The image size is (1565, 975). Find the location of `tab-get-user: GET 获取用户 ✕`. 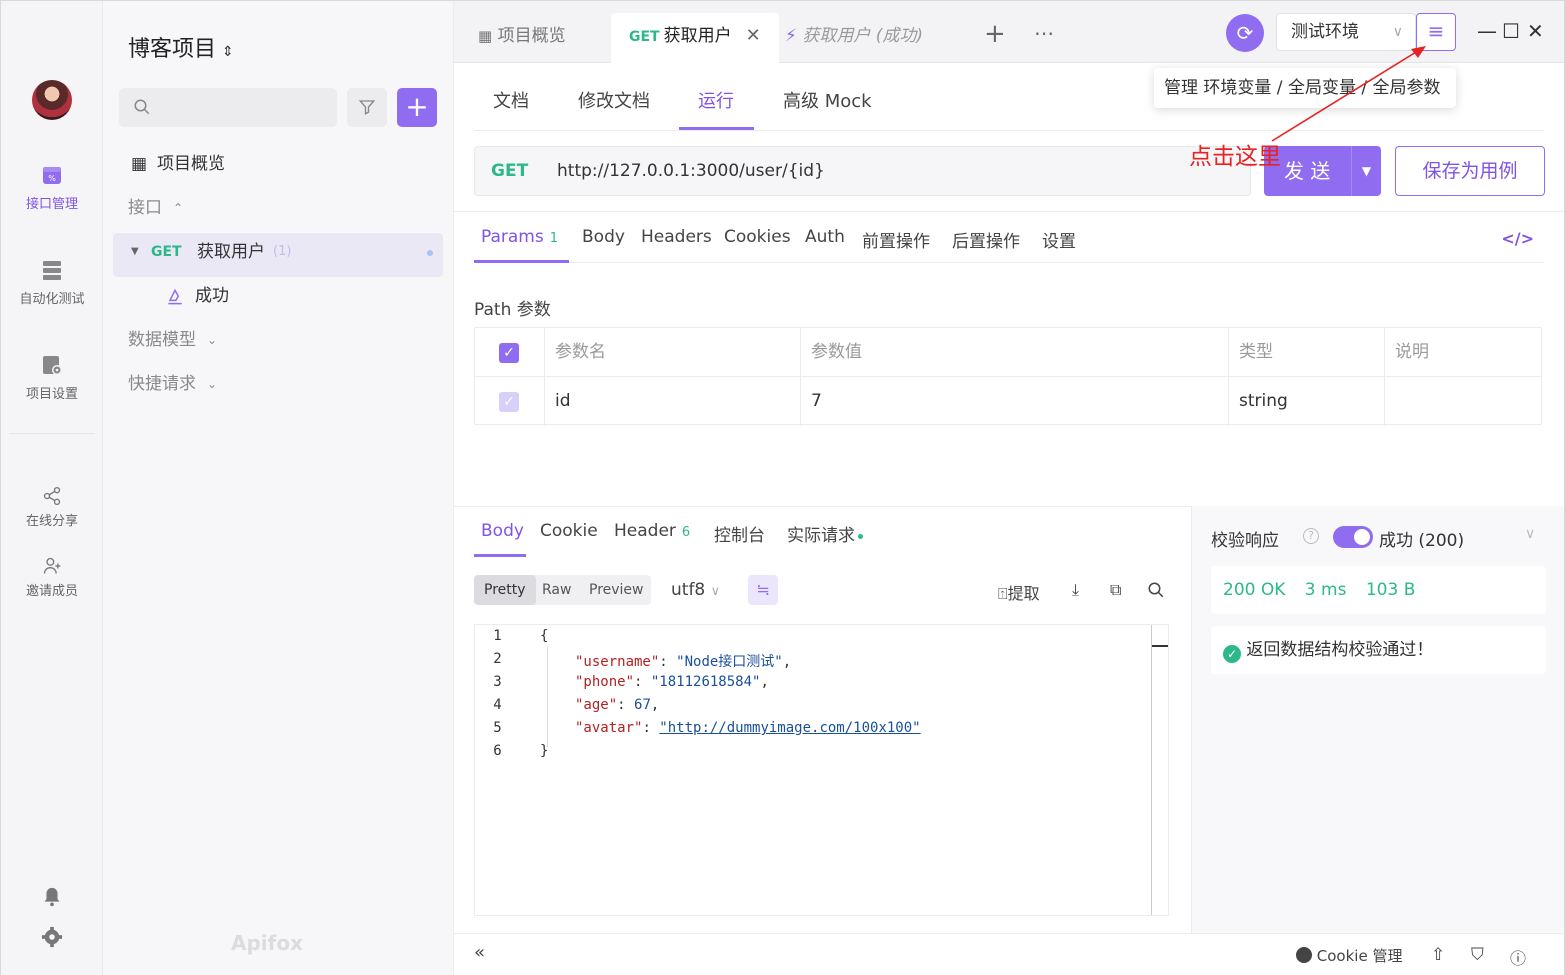

tab-get-user: GET 获取用户 ✕ is located at coordinates (695, 38).